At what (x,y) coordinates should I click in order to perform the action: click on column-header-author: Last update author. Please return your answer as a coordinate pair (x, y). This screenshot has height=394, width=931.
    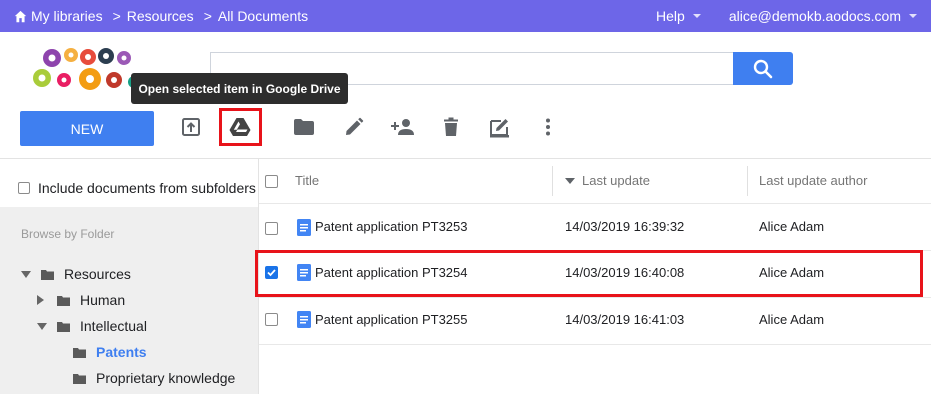
    Looking at the image, I should click on (813, 180).